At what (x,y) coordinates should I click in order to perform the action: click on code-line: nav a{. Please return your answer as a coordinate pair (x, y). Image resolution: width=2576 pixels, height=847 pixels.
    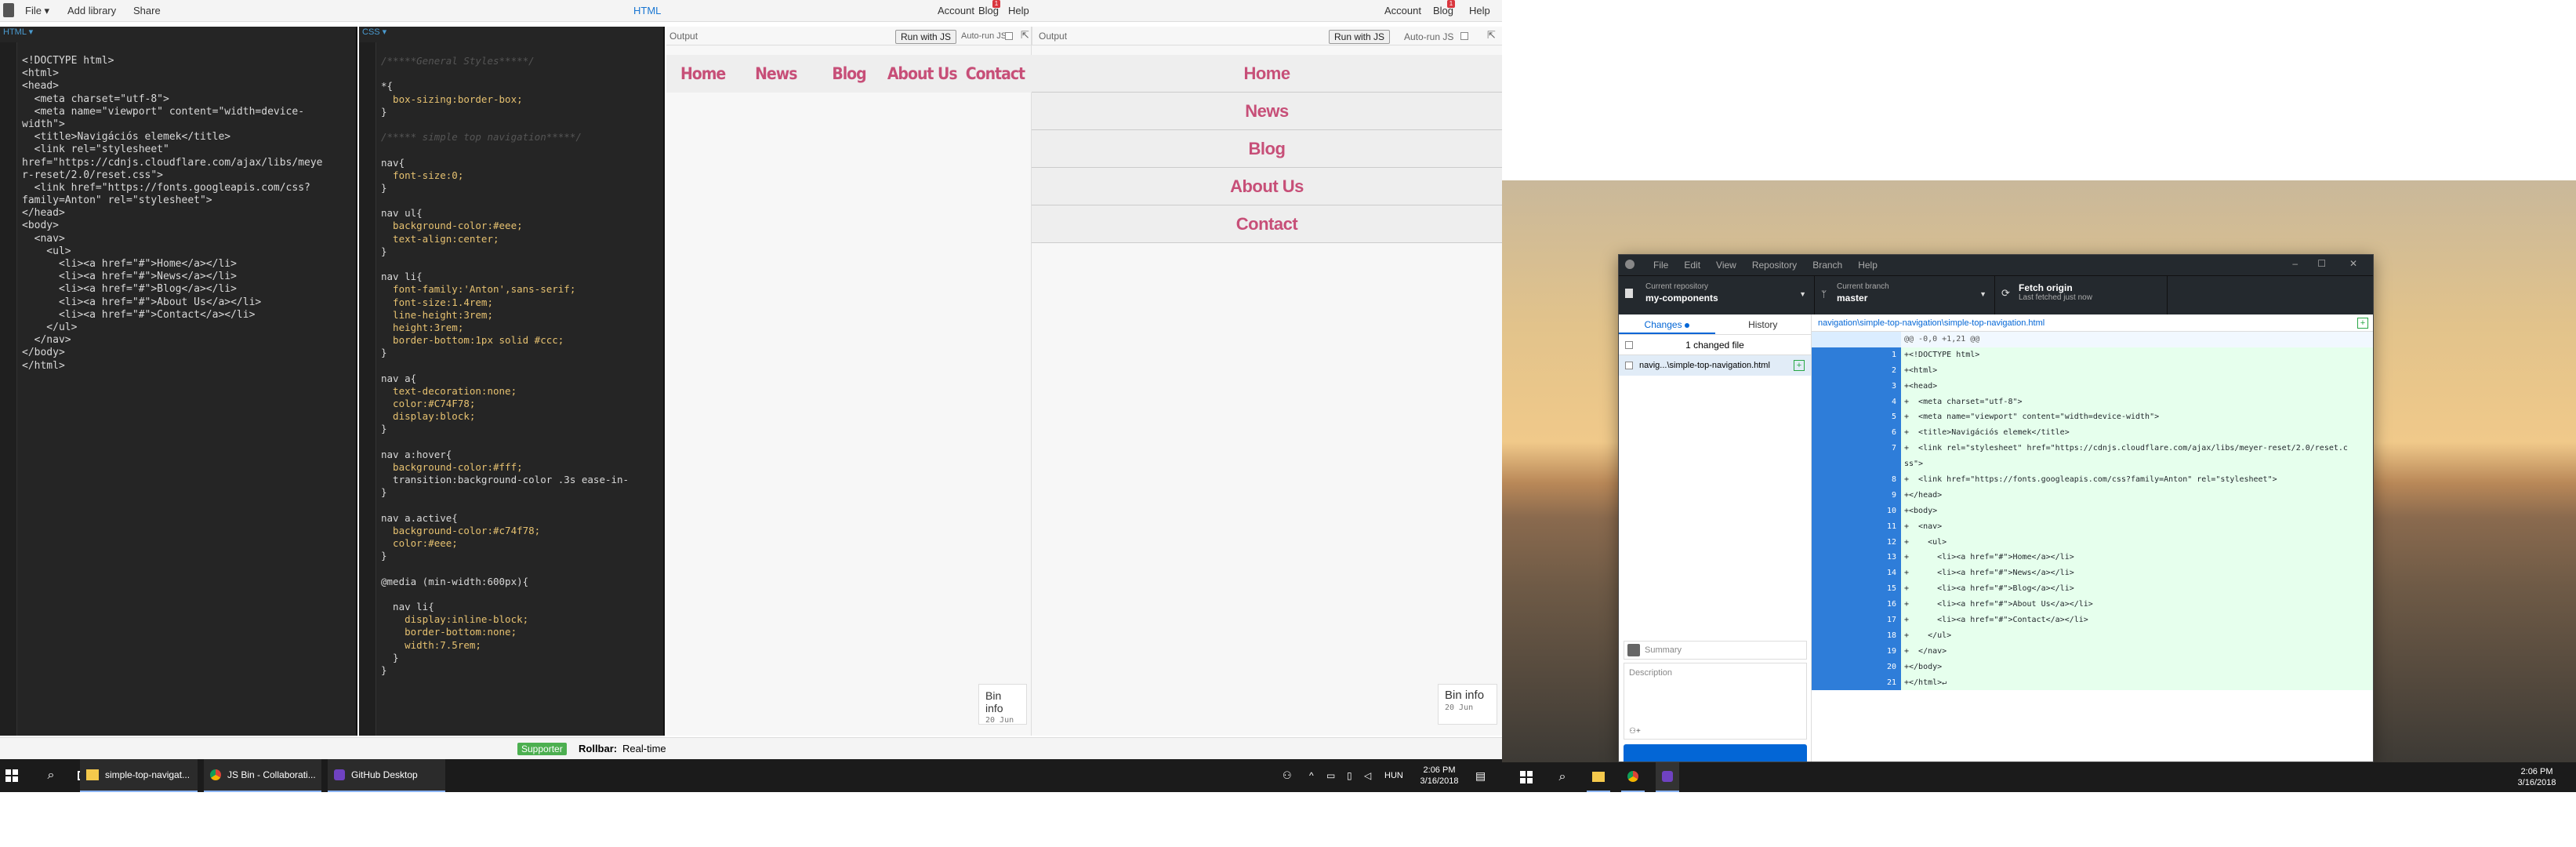
    Looking at the image, I should click on (399, 378).